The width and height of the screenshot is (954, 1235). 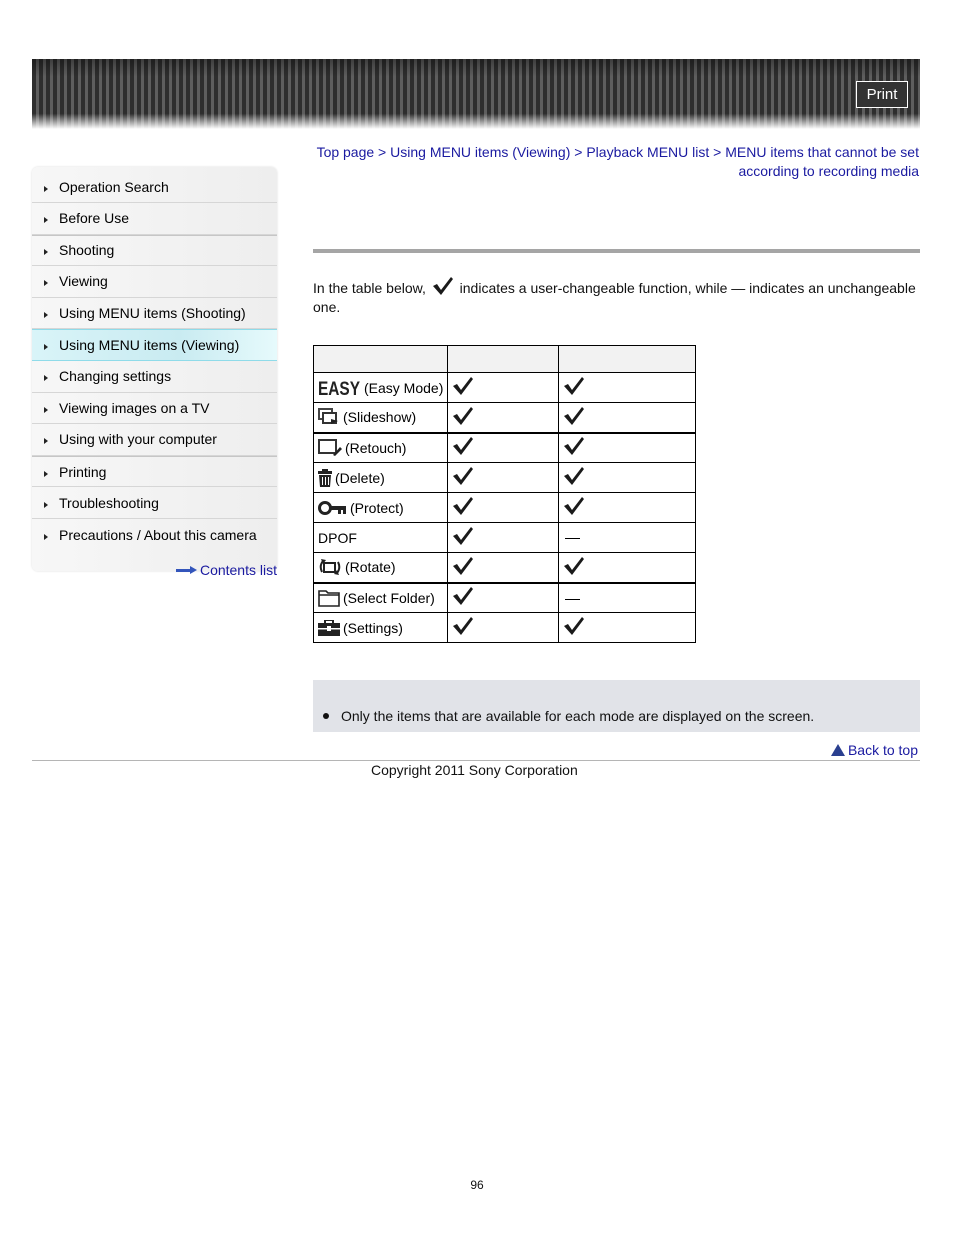 What do you see at coordinates (573, 599) in the screenshot?
I see `dash-icon` at bounding box center [573, 599].